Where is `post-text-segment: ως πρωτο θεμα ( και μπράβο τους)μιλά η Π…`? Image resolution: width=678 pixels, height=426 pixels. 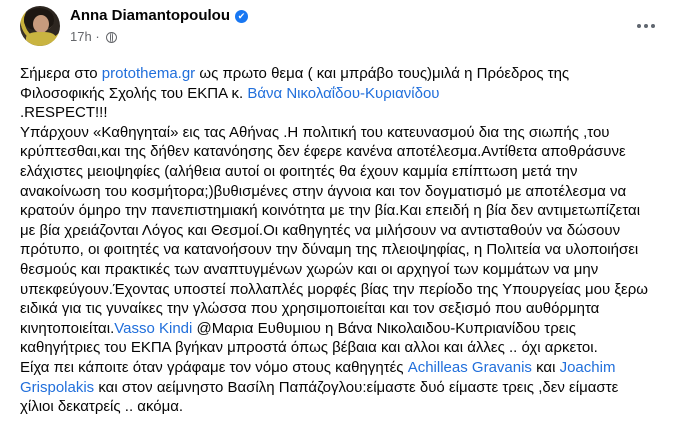 post-text-segment: ως πρωτο θεμα ( και μπράβο τους)μιλά η Π… is located at coordinates (382, 73).